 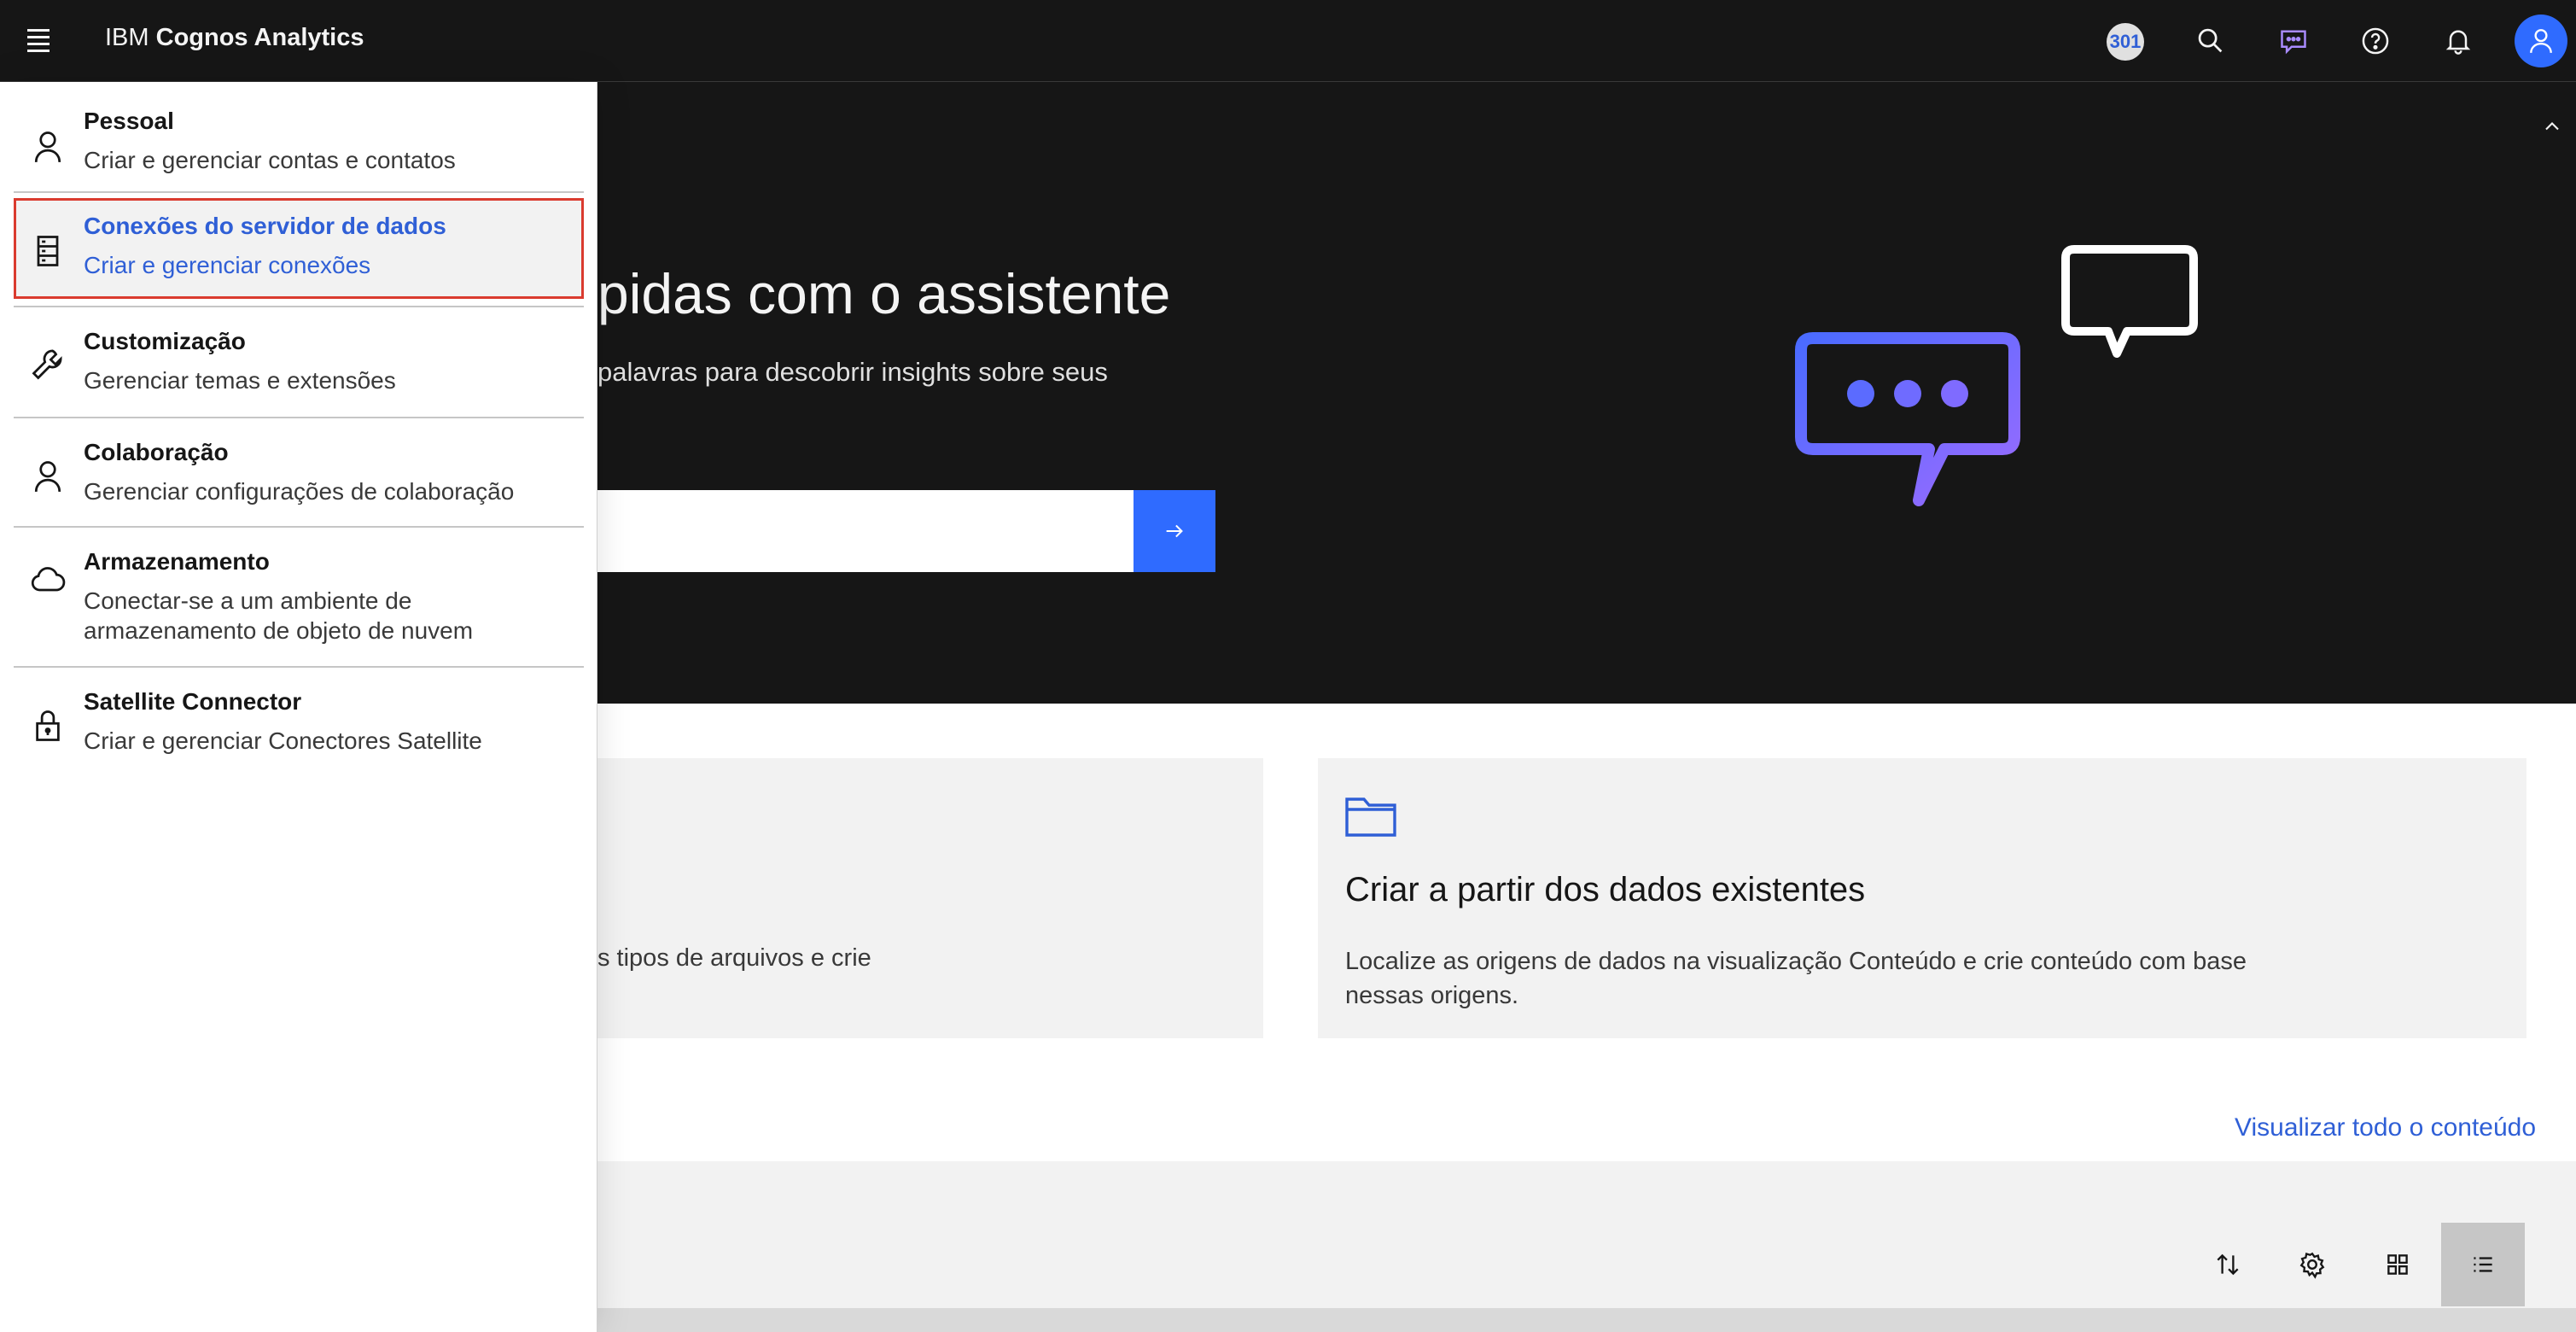 I want to click on settings-gear-icon, so click(x=2312, y=1264).